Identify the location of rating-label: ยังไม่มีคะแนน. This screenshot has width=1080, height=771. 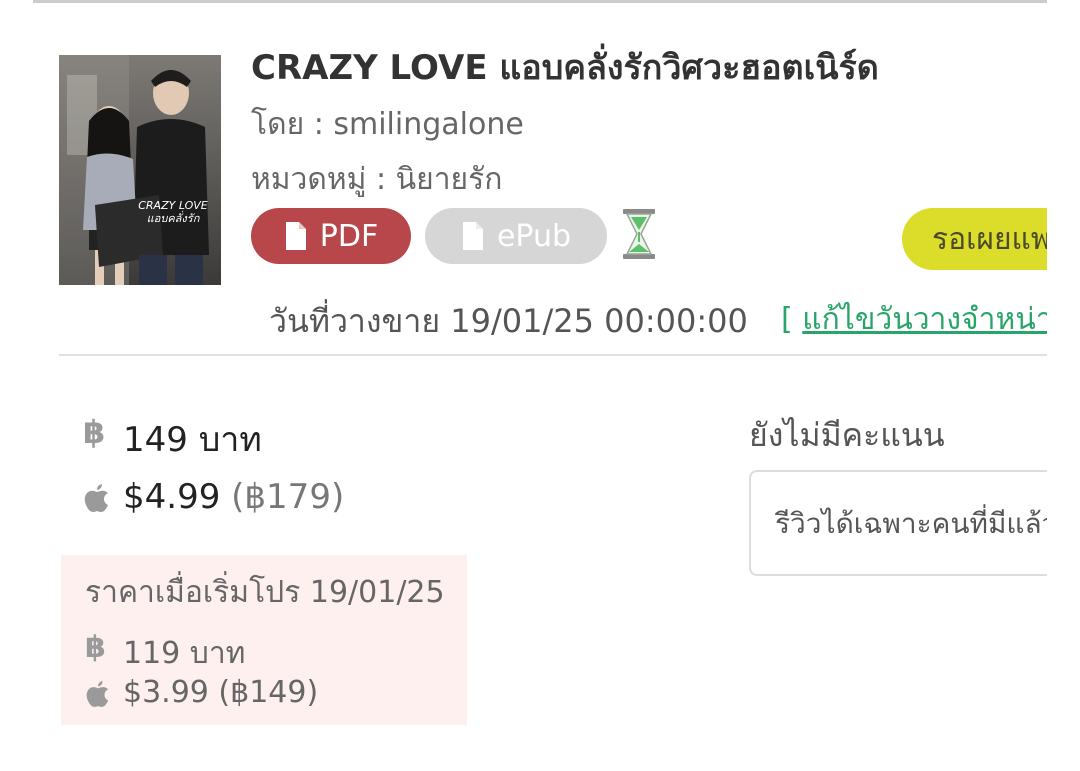
(847, 435).